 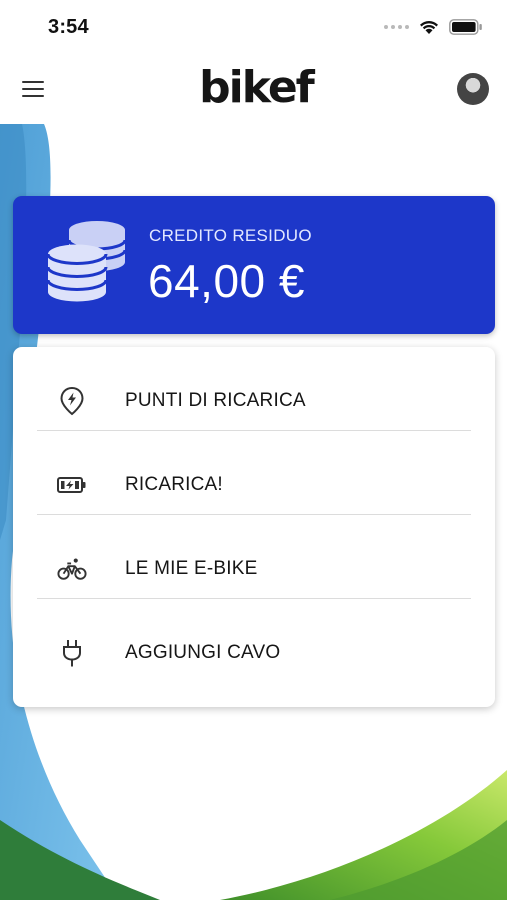 I want to click on logo-text: bikef, so click(x=257, y=87).